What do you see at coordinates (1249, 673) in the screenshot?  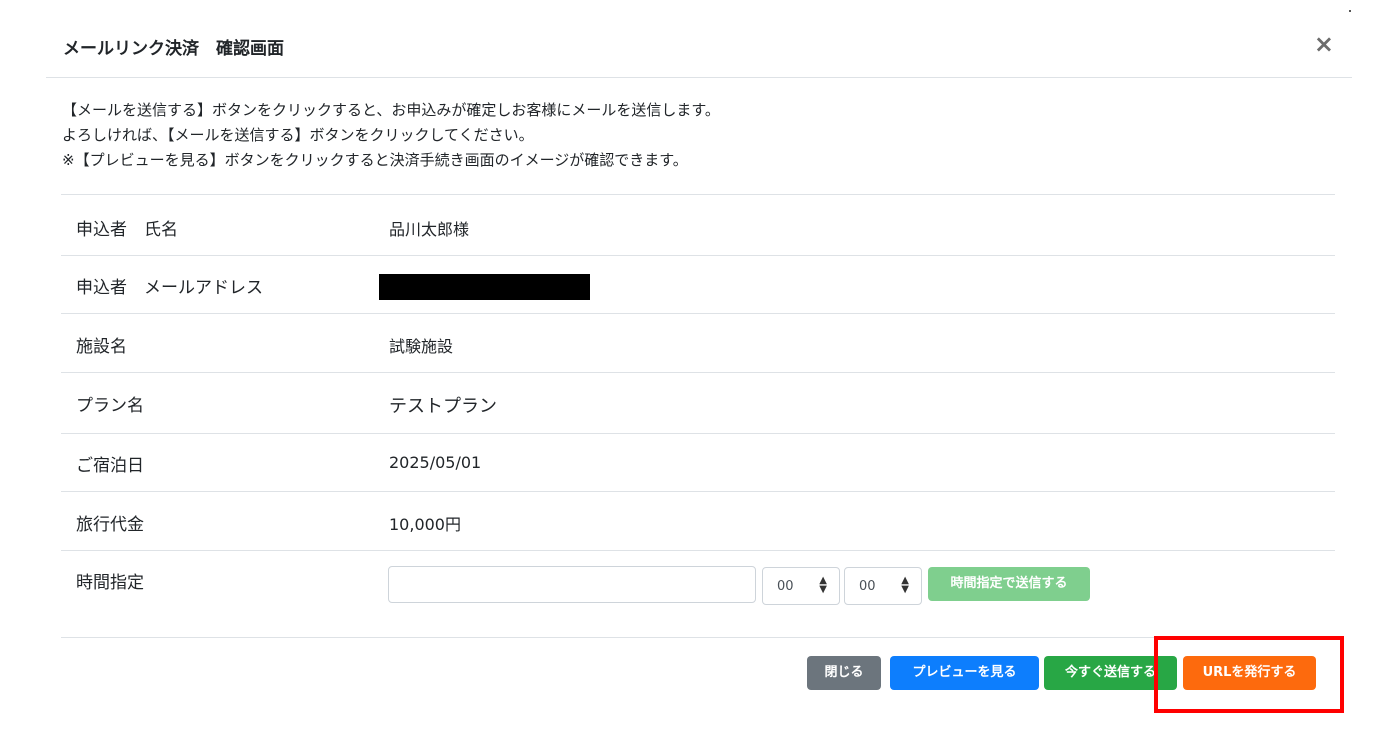 I see `issue-url-button: URLを発行する` at bounding box center [1249, 673].